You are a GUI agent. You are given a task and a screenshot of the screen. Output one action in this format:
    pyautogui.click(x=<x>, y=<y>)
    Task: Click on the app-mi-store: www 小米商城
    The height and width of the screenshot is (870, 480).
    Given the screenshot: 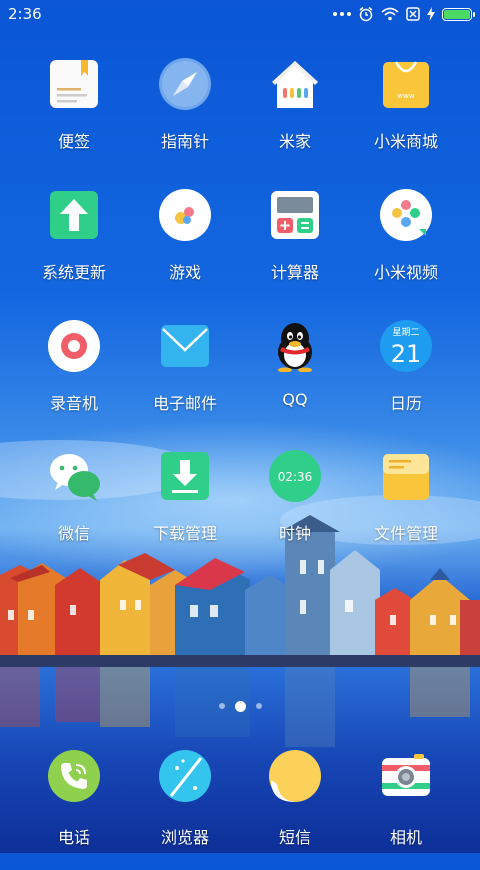 What is the action you would take?
    pyautogui.click(x=406, y=118)
    